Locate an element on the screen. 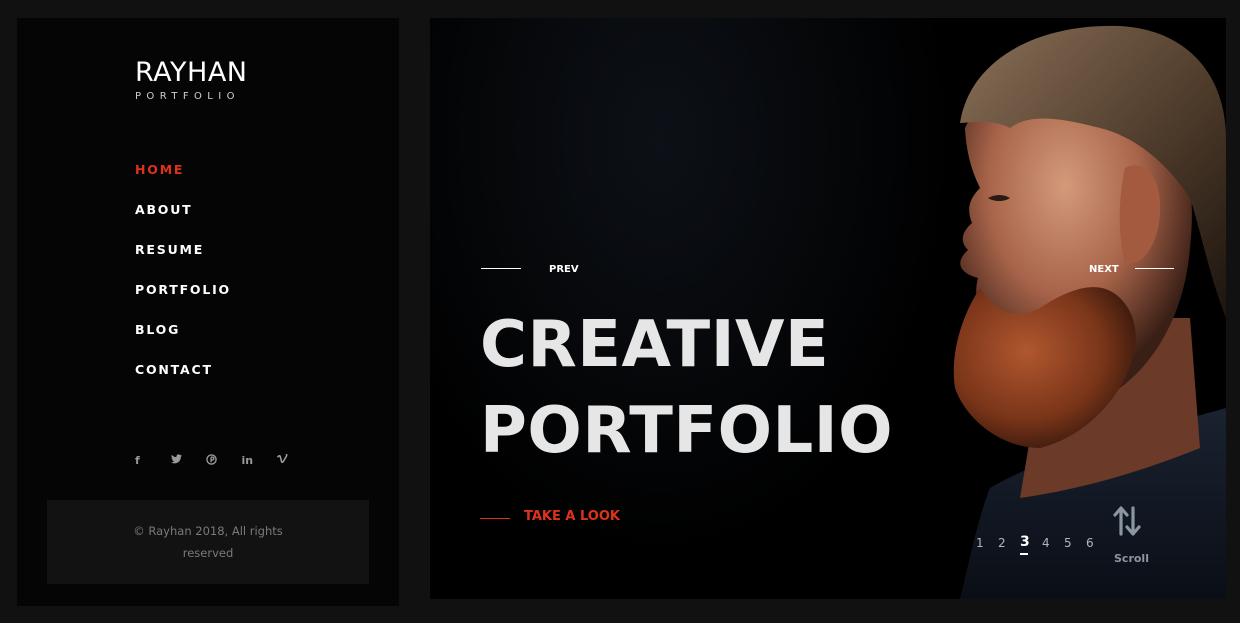 The image size is (1240, 623). page-6: 6 is located at coordinates (1097, 543).